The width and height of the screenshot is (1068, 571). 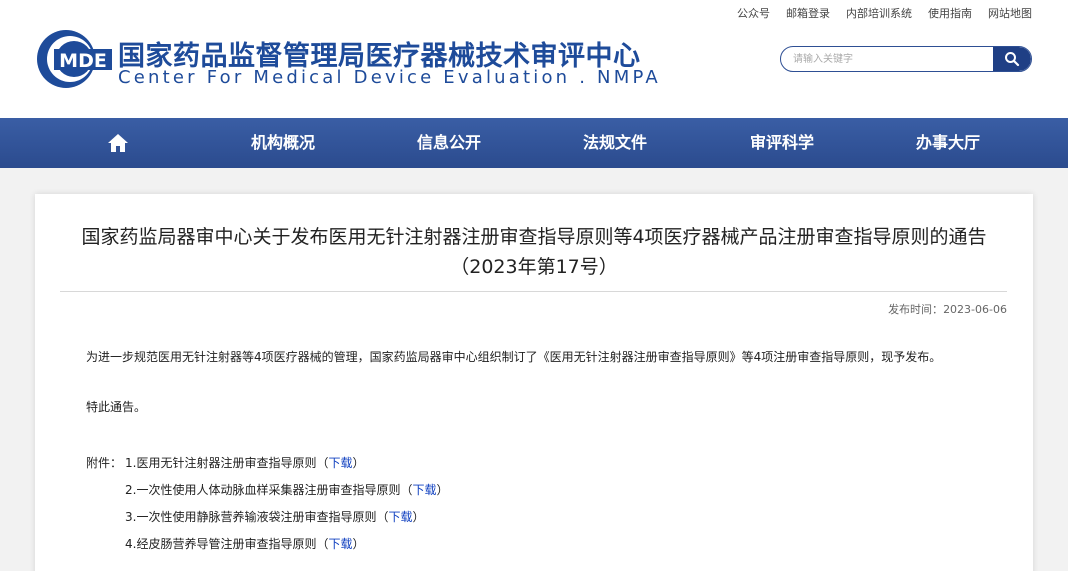 I want to click on nav-item-review-science: 审评科学, so click(x=782, y=143).